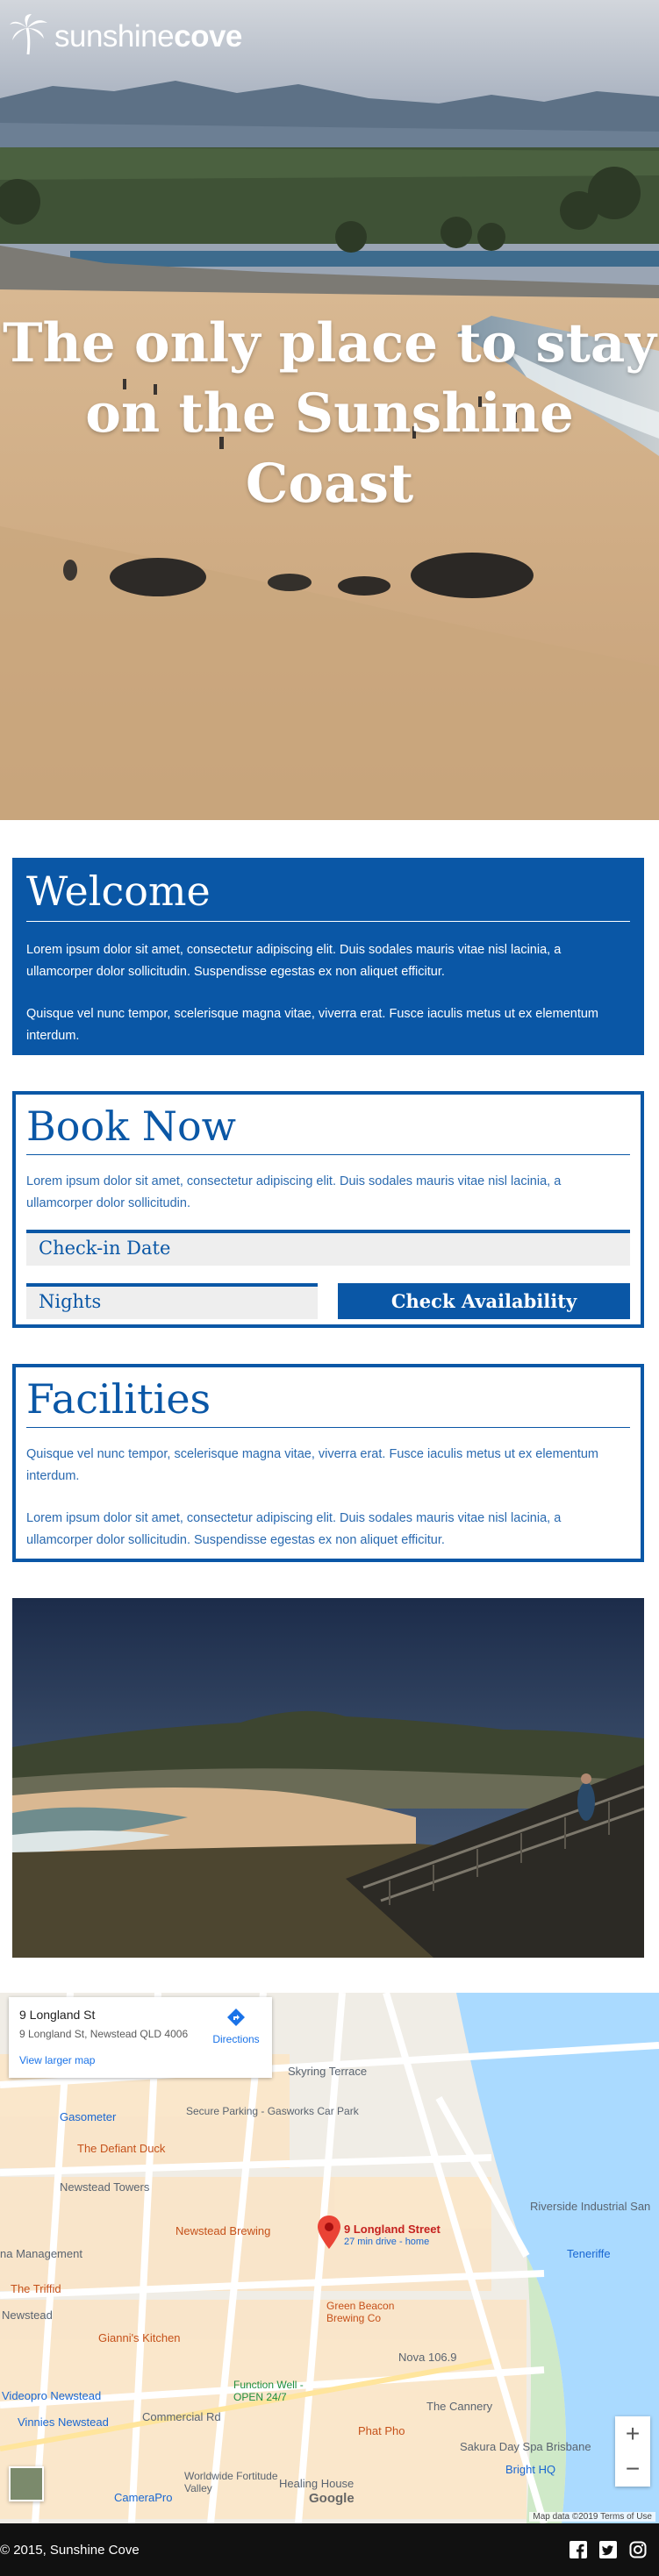  What do you see at coordinates (427, 2358) in the screenshot?
I see `map-label-nova: Nova 106.9` at bounding box center [427, 2358].